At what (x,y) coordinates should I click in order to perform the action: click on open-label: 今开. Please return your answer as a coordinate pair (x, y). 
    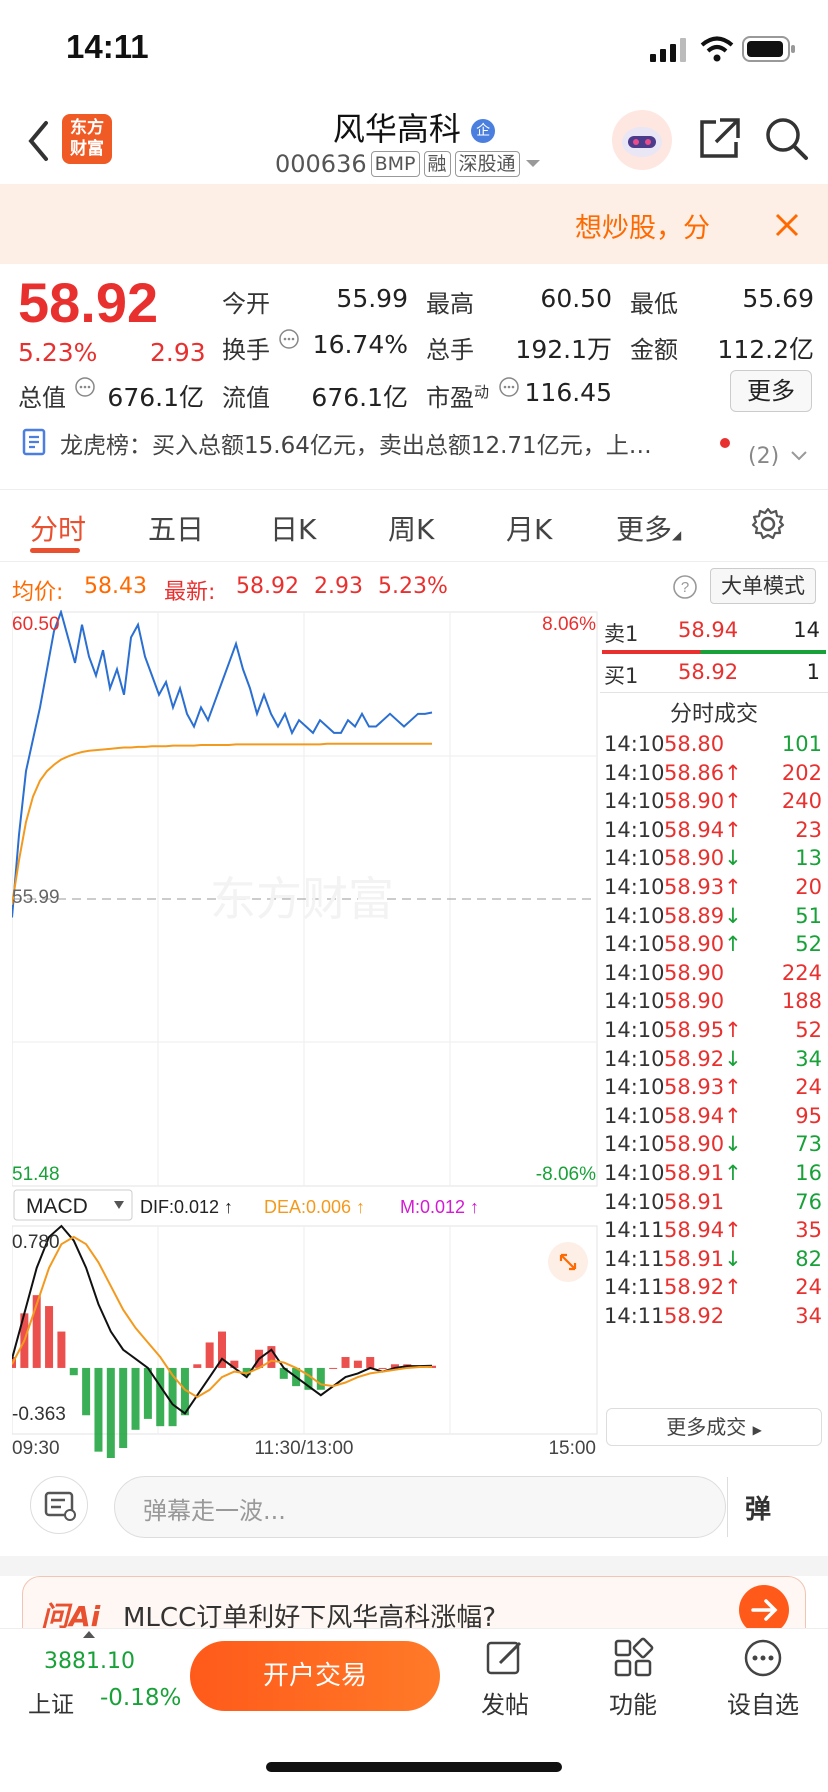
    Looking at the image, I should click on (246, 304).